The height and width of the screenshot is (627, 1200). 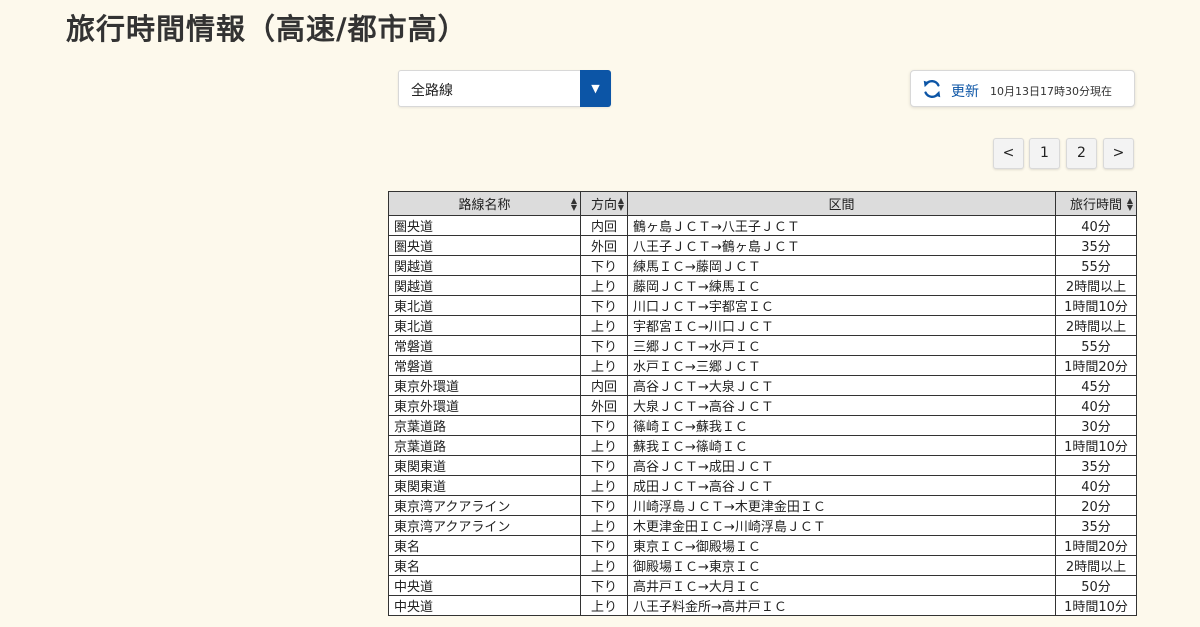 I want to click on cell-route-name: 京葉道路, so click(x=484, y=425).